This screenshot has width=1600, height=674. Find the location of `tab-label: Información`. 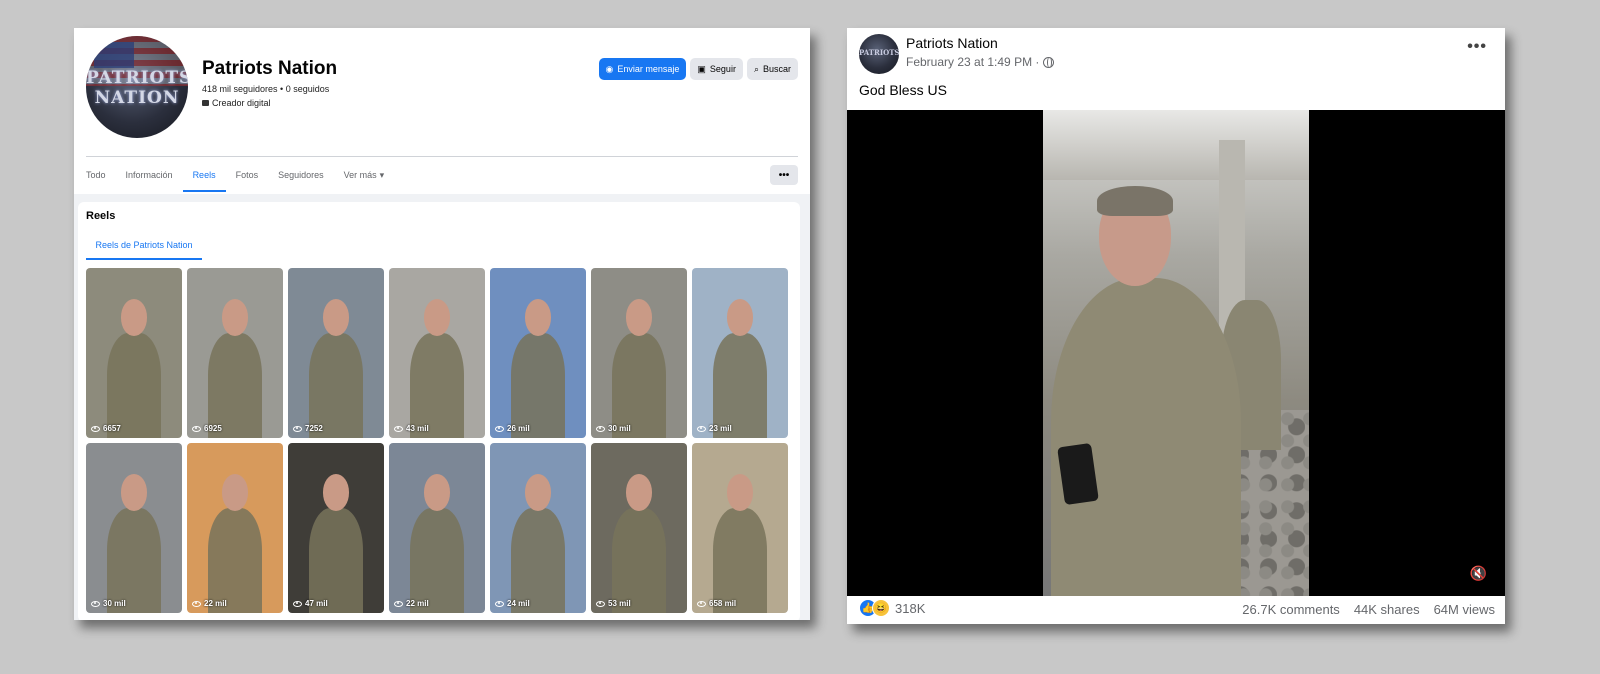

tab-label: Información is located at coordinates (149, 175).